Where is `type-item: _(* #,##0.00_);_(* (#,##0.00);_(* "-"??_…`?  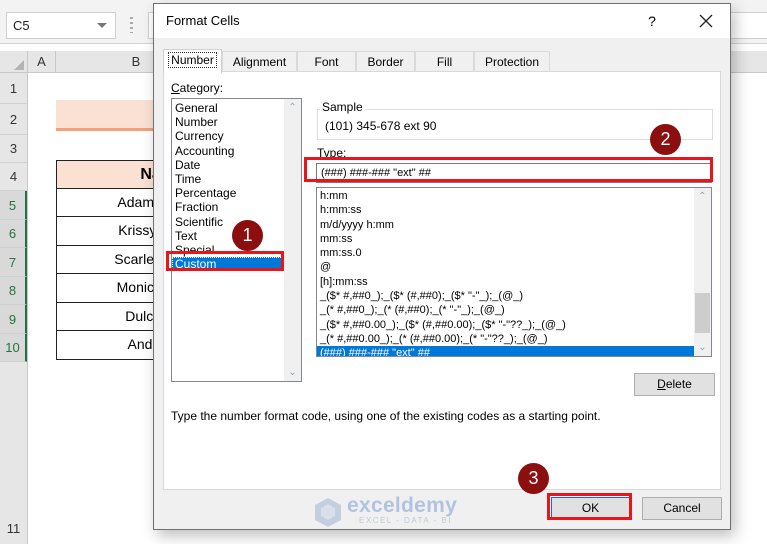
type-item: _(* #,##0.00_);_(* (#,##0.00);_(* "-"??_… is located at coordinates (506, 339).